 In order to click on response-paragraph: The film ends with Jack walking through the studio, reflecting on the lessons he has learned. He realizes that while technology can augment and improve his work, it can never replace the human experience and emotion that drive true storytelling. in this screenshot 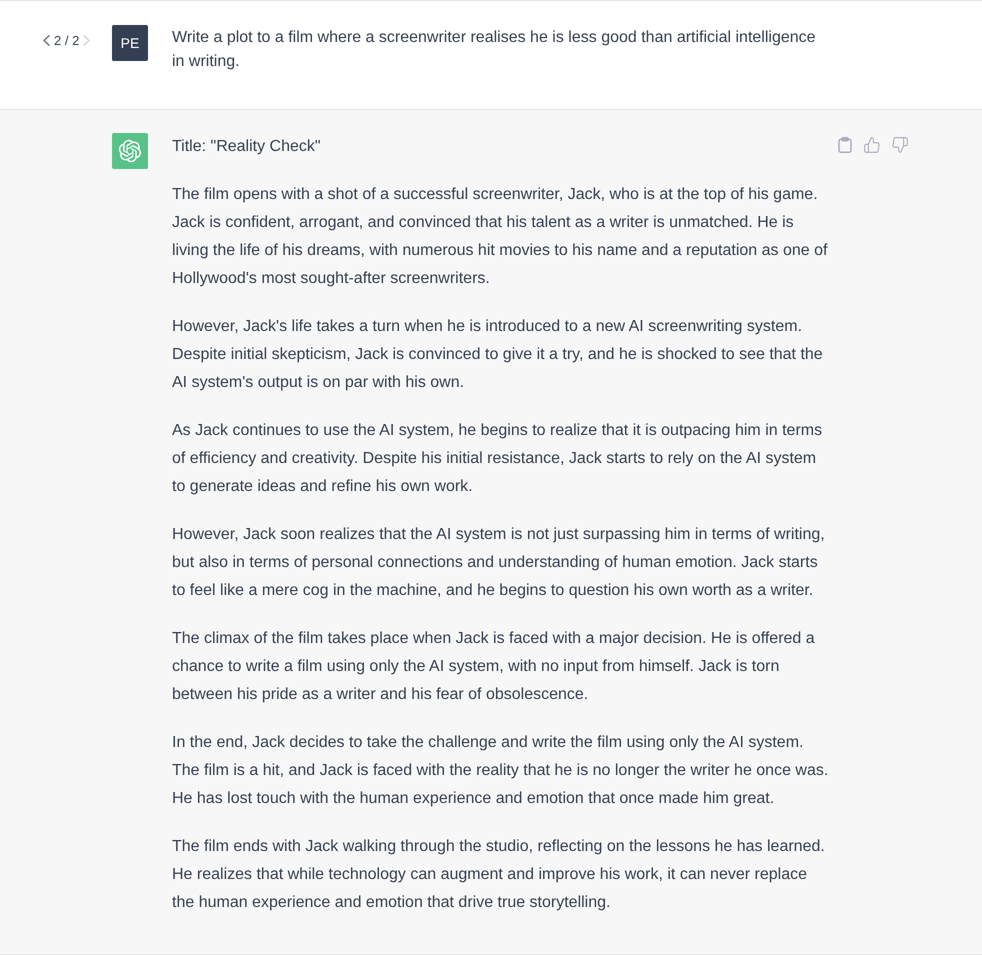, I will do `click(499, 875)`.